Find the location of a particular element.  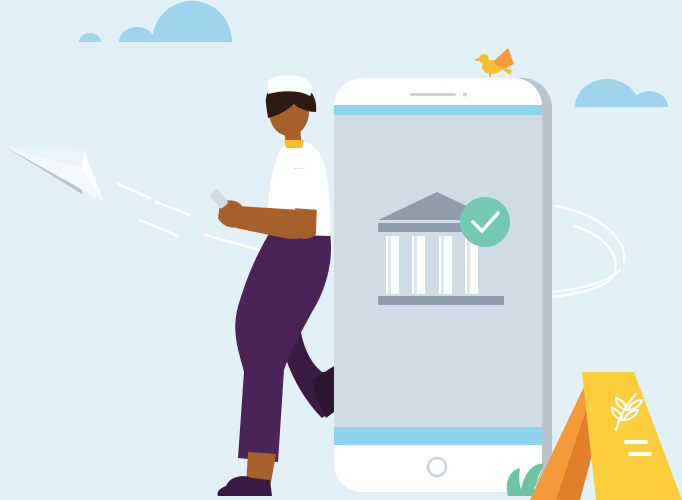

phone-top-accent-bar is located at coordinates (438, 110).